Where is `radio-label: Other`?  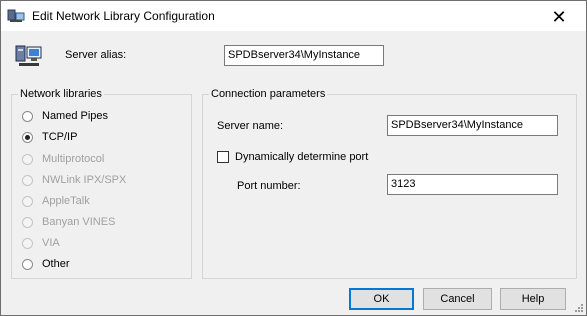 radio-label: Other is located at coordinates (56, 264).